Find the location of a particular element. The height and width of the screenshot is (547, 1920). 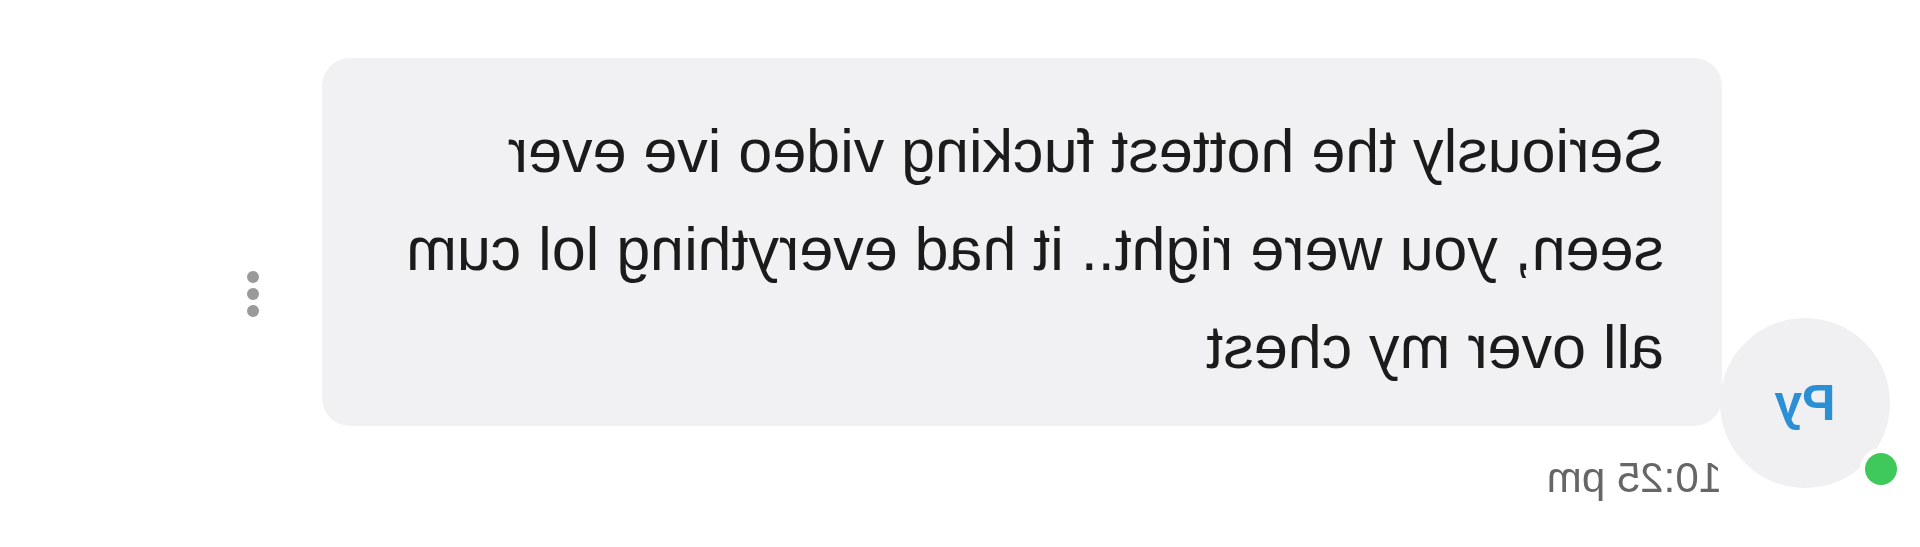

message-time: 10:25 pm is located at coordinates (1633, 478).